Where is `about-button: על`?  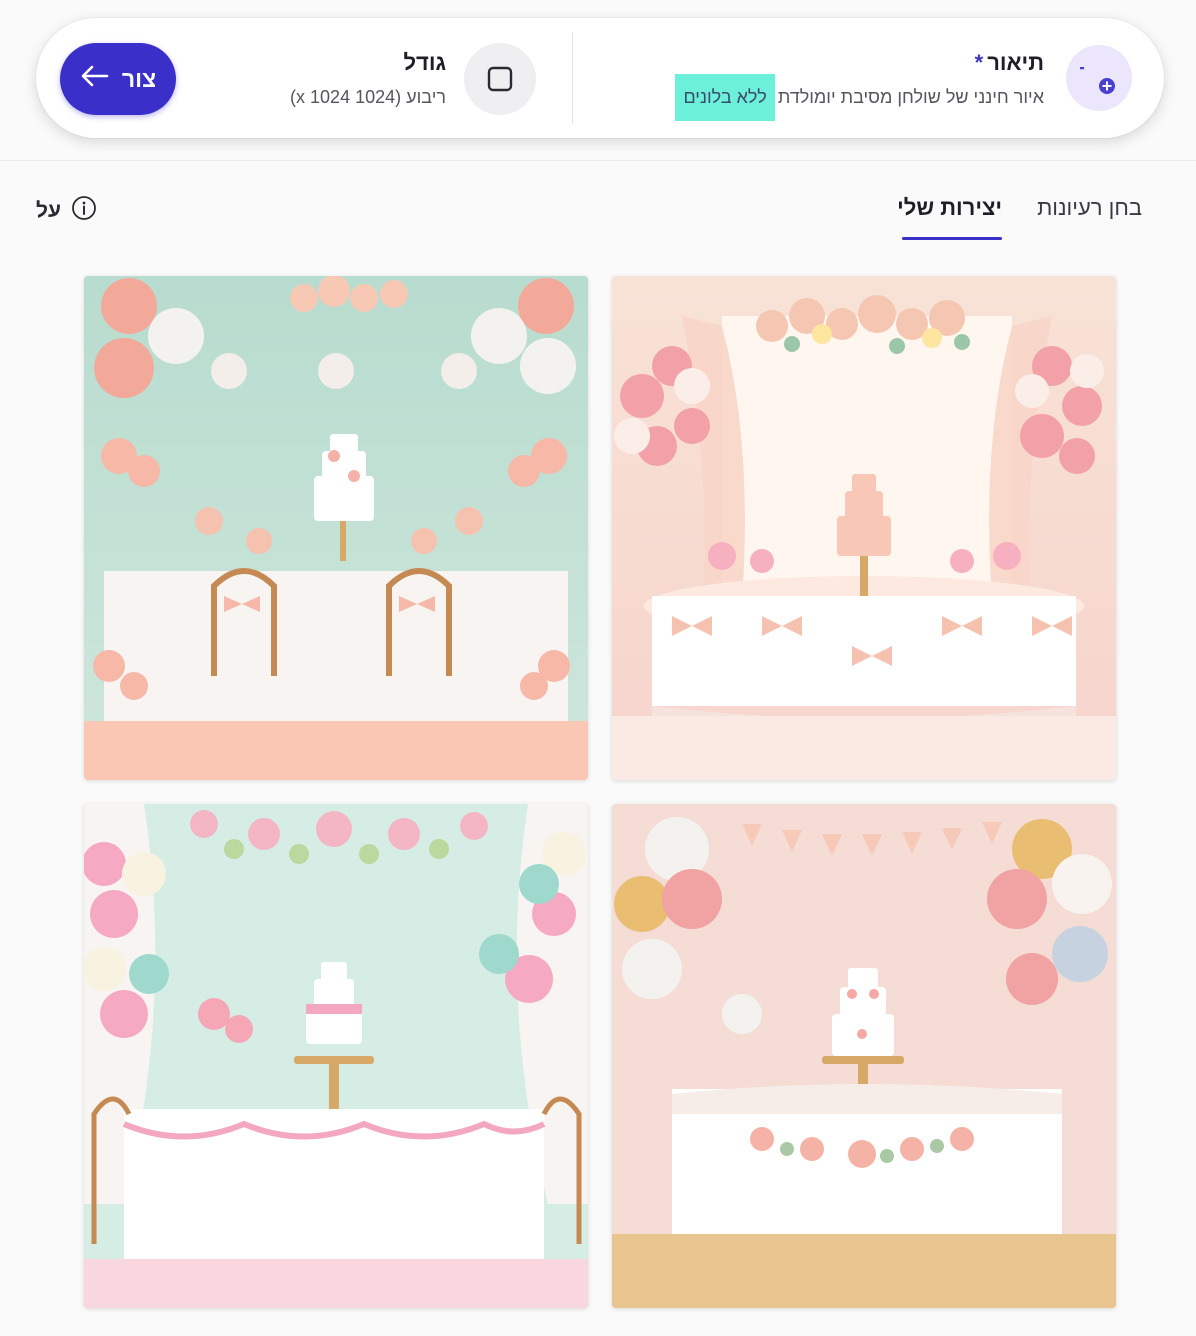
about-button: על is located at coordinates (66, 211).